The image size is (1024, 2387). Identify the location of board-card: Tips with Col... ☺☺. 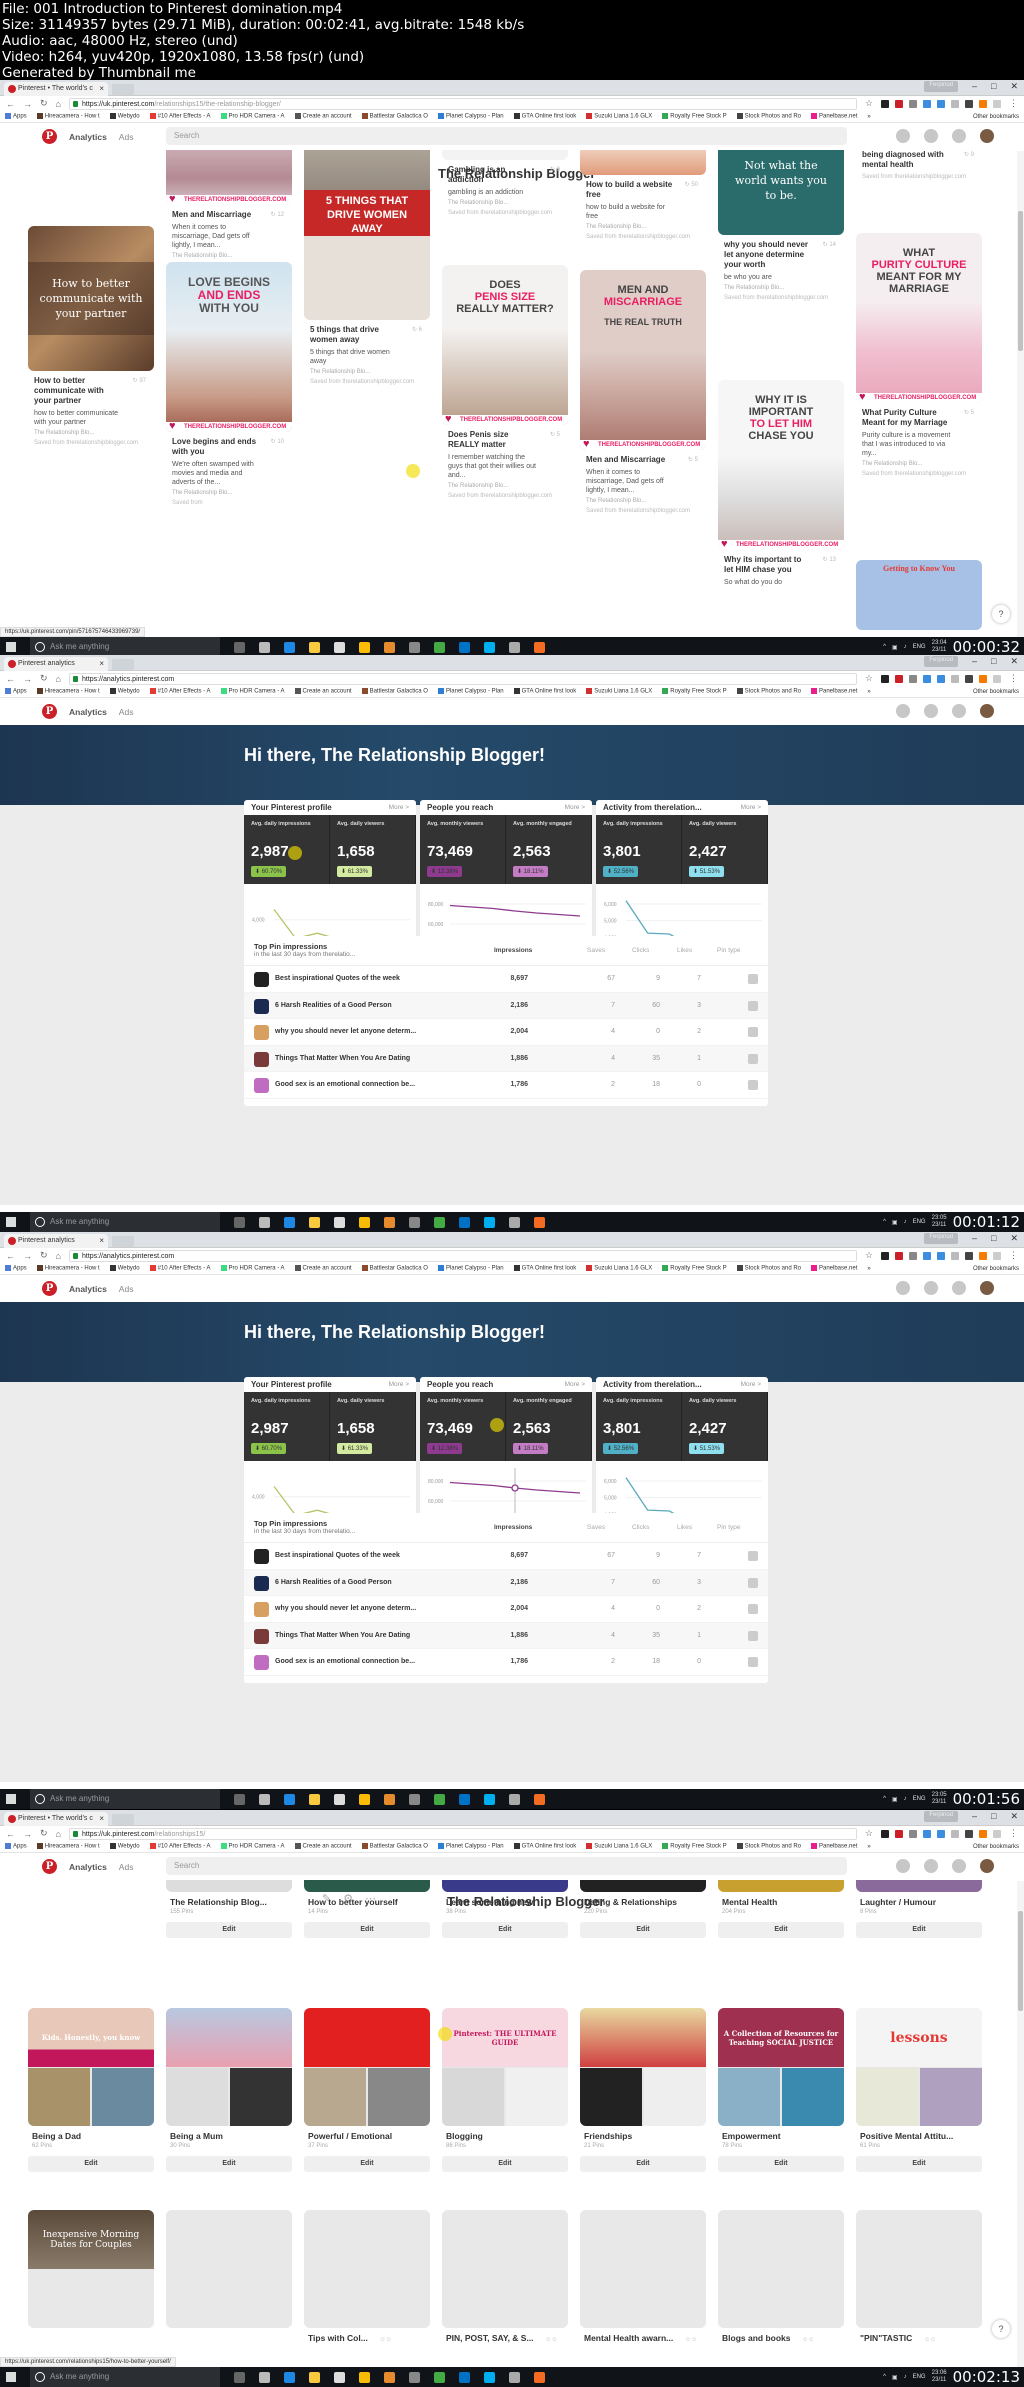
(367, 2276).